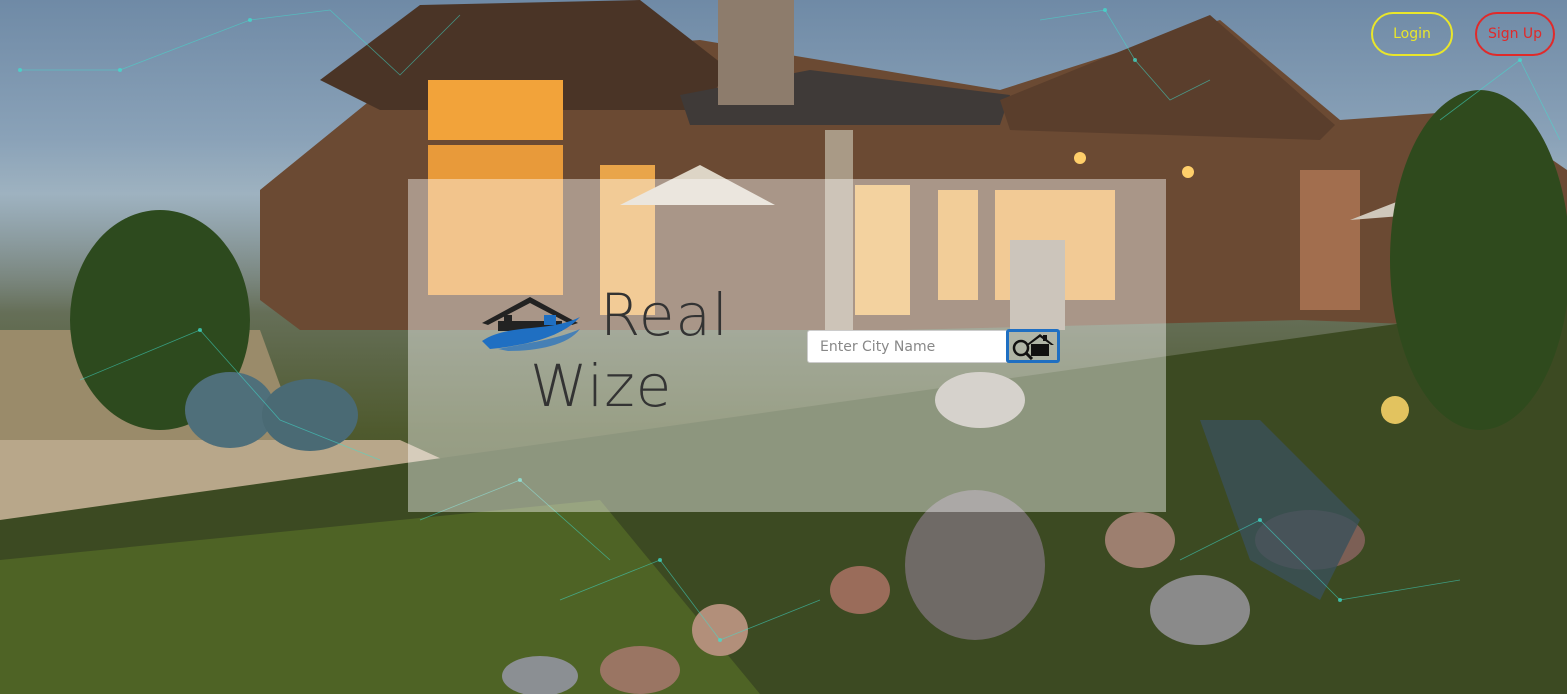 This screenshot has height=694, width=1567. I want to click on house-search-icon, so click(1033, 347).